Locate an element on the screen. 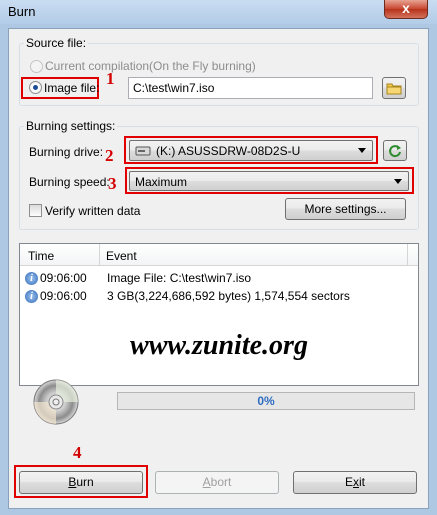 The height and width of the screenshot is (515, 437). watermark-text: www.zunite.org is located at coordinates (219, 345).